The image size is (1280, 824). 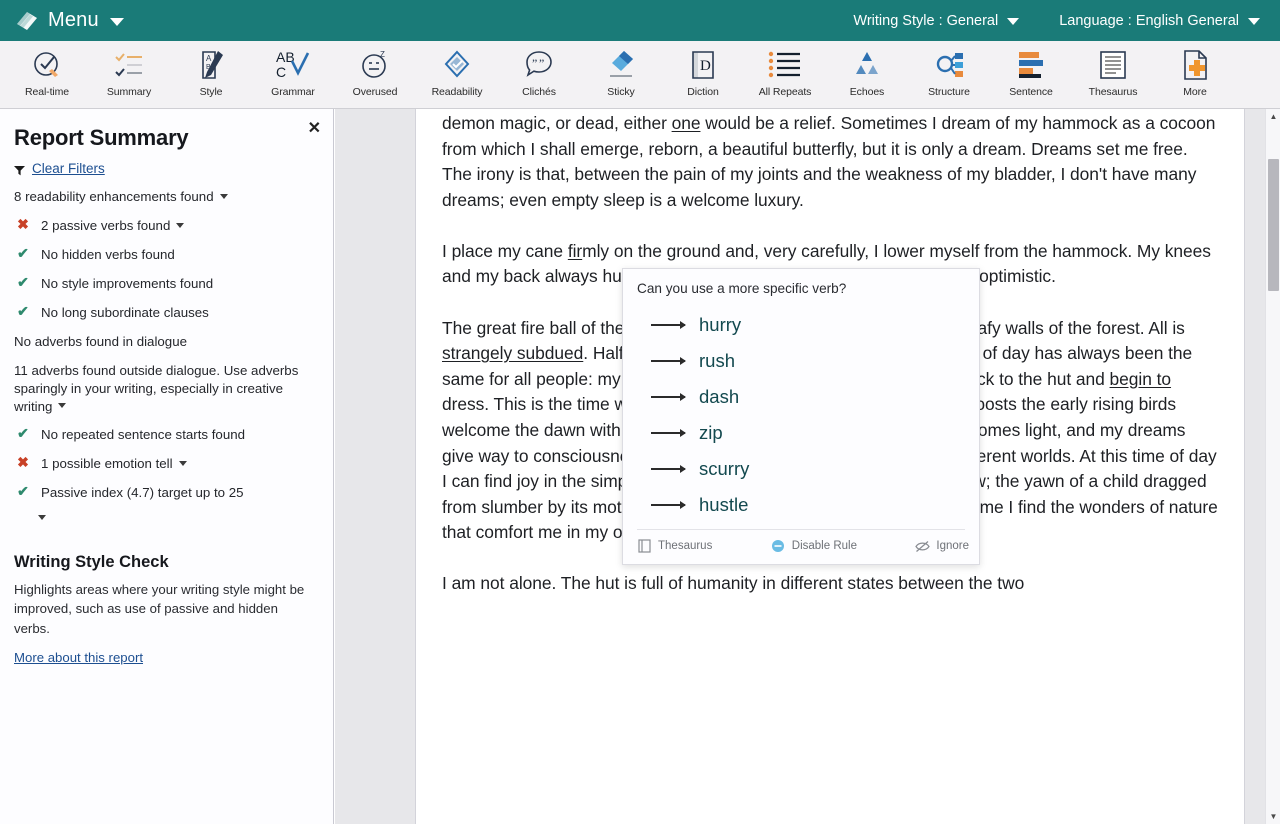 I want to click on ribbon-item-style: A B Style, so click(x=211, y=74).